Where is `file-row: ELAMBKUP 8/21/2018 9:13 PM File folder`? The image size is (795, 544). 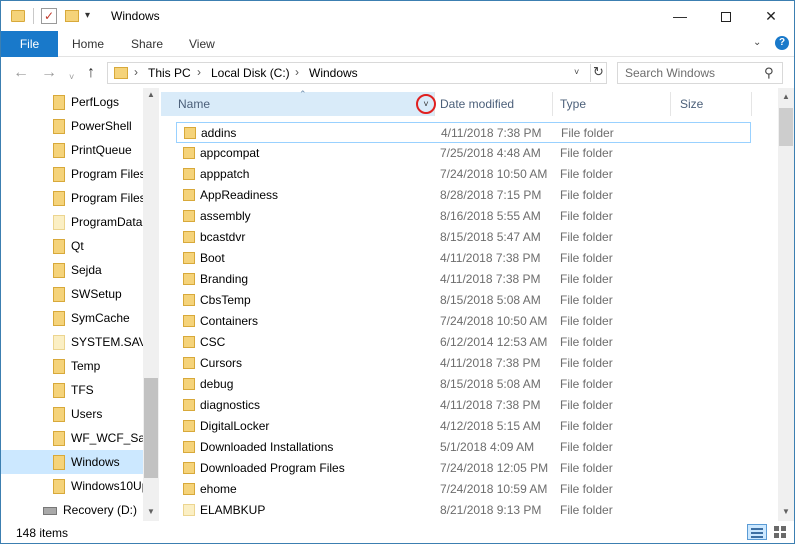 file-row: ELAMBKUP 8/21/2018 9:13 PM File folder is located at coordinates (463, 510).